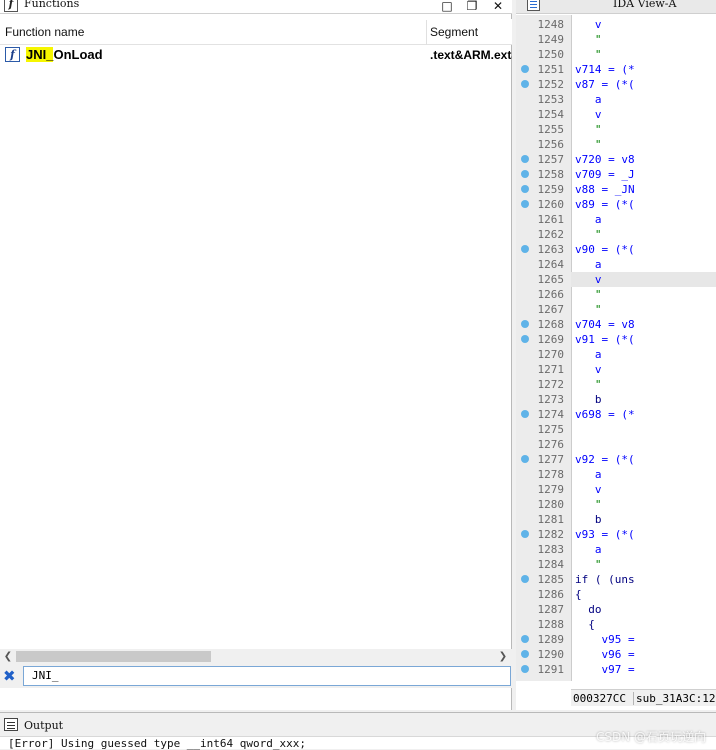 Image resolution: width=716 pixels, height=750 pixels. I want to click on code-line: 1286 {, so click(616, 594).